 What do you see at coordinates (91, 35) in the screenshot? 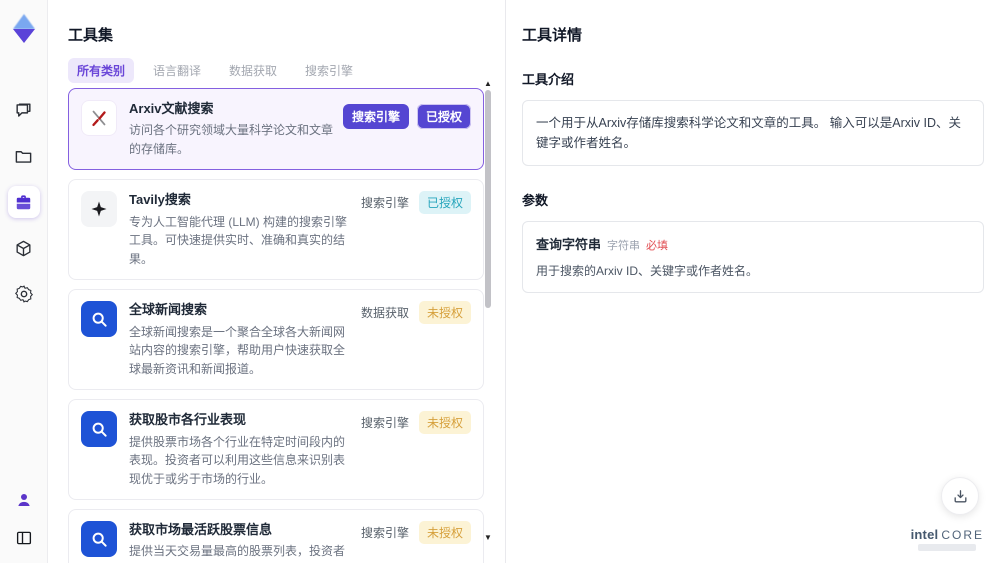
I see `toolset-title: 工具集` at bounding box center [91, 35].